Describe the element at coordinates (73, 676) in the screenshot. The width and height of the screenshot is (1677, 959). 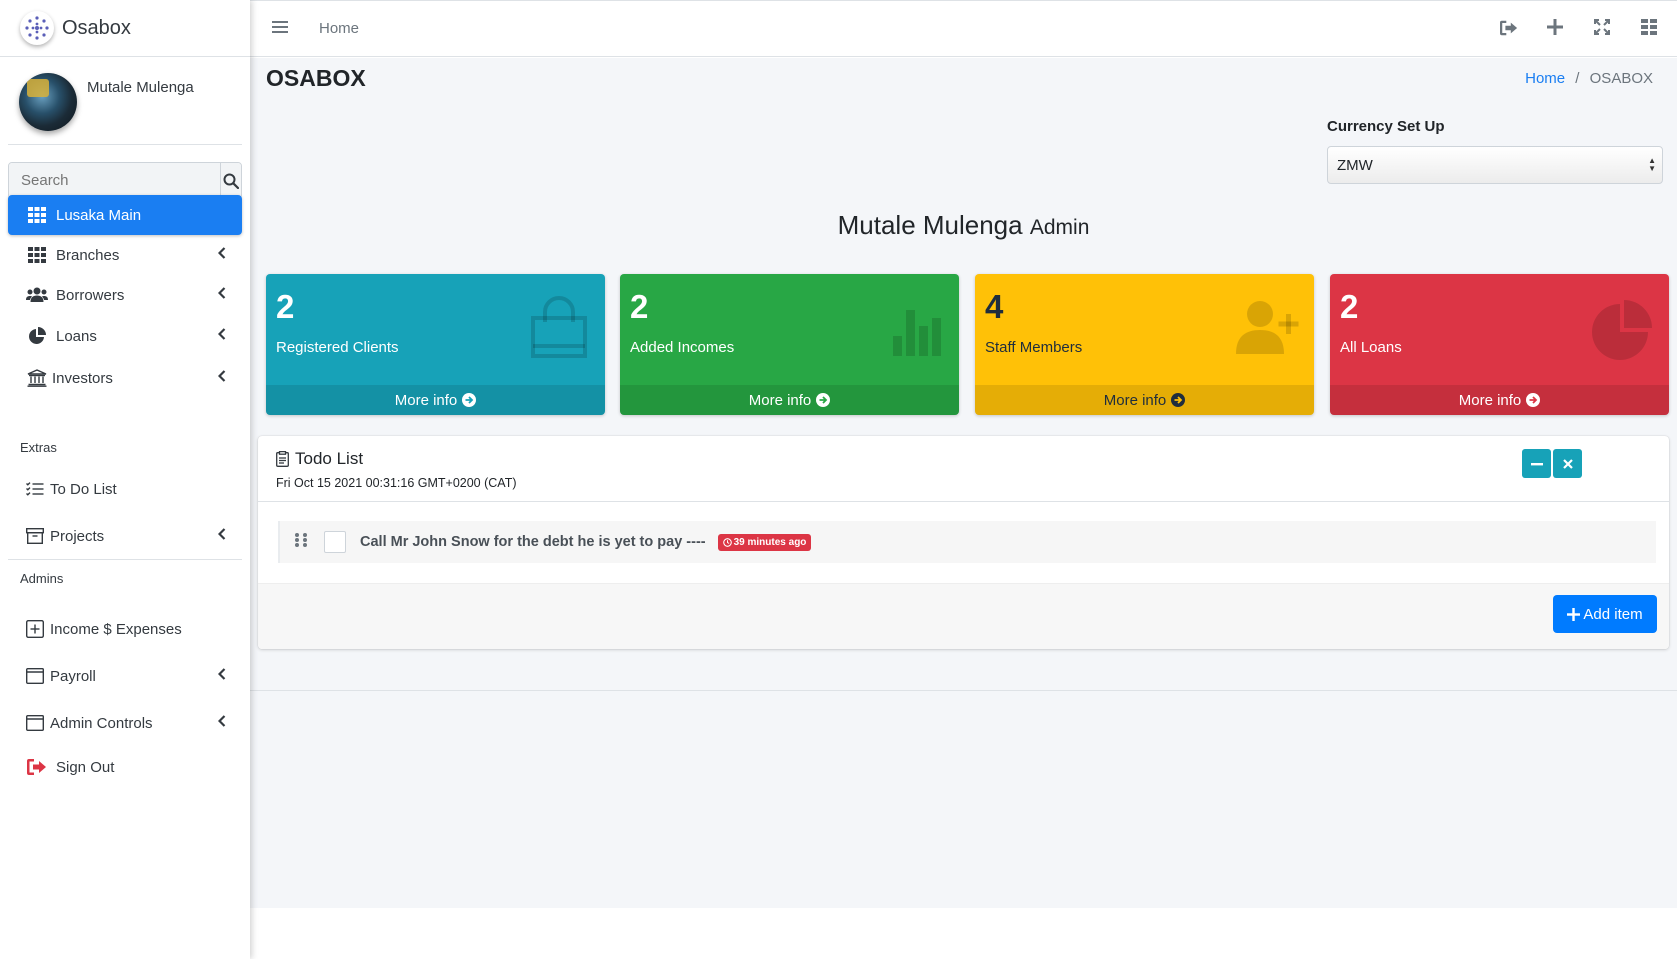
I see `sidebar-item-label: Payroll` at that location.